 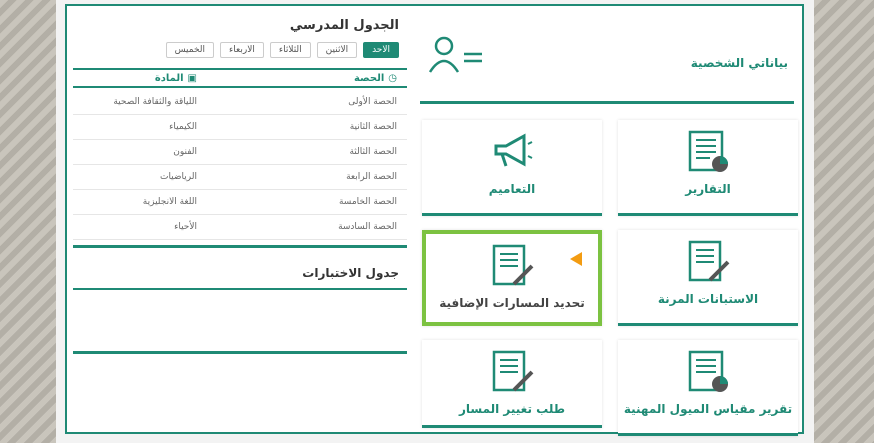 I want to click on tile-surveys: الاستبانات المرنة, so click(x=708, y=278).